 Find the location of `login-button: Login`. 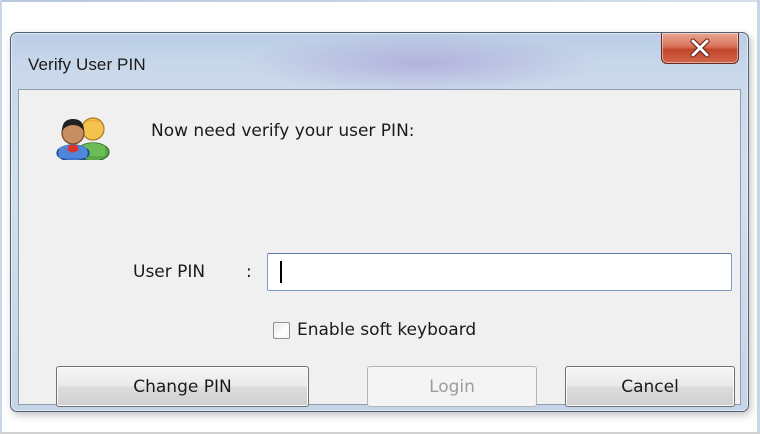

login-button: Login is located at coordinates (452, 386).